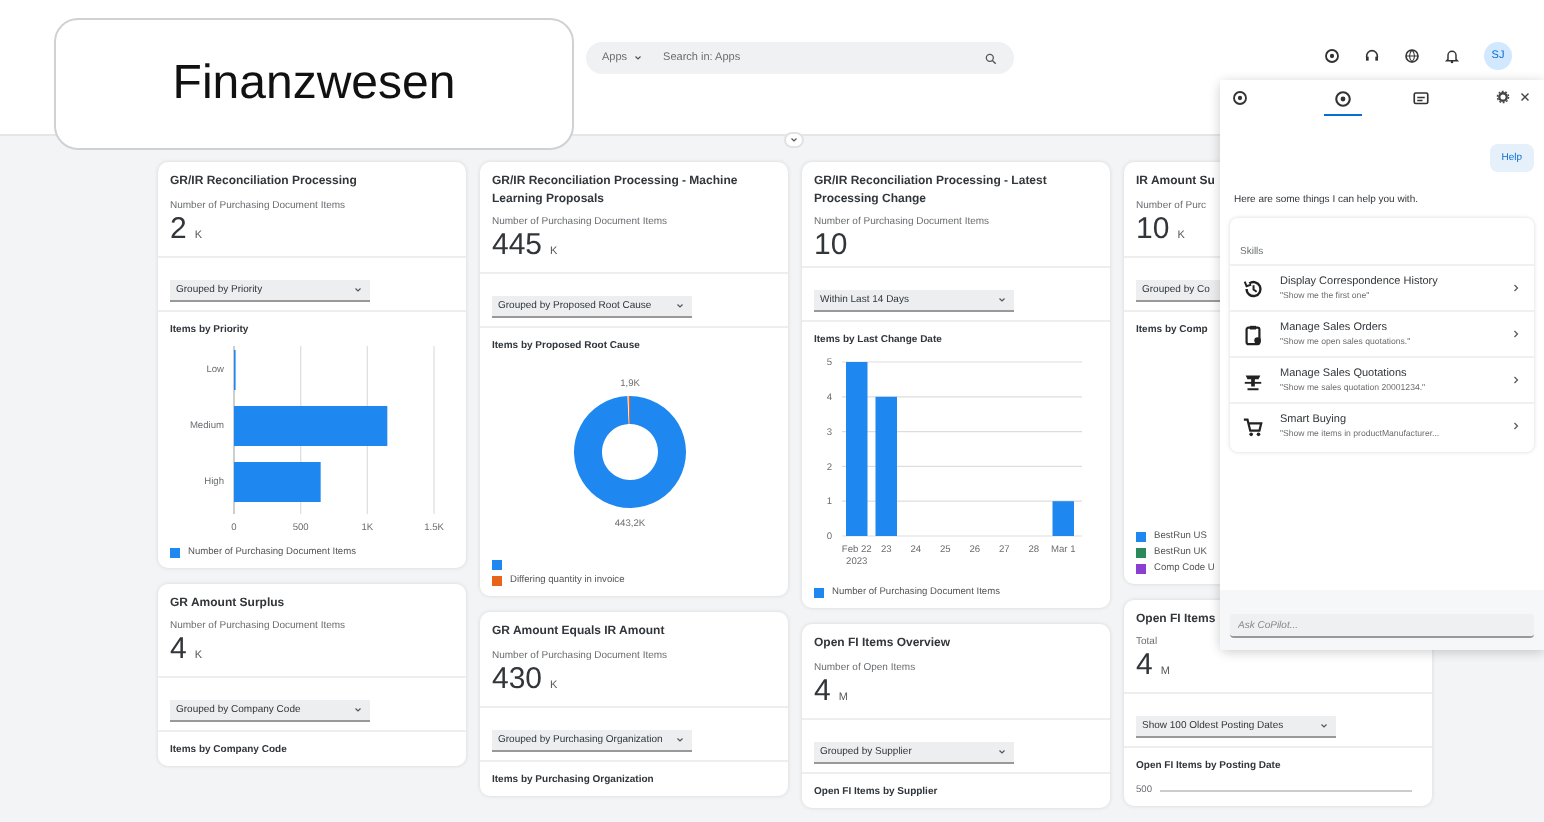  What do you see at coordinates (314, 84) in the screenshot?
I see `title-caption: Finanzwesen` at bounding box center [314, 84].